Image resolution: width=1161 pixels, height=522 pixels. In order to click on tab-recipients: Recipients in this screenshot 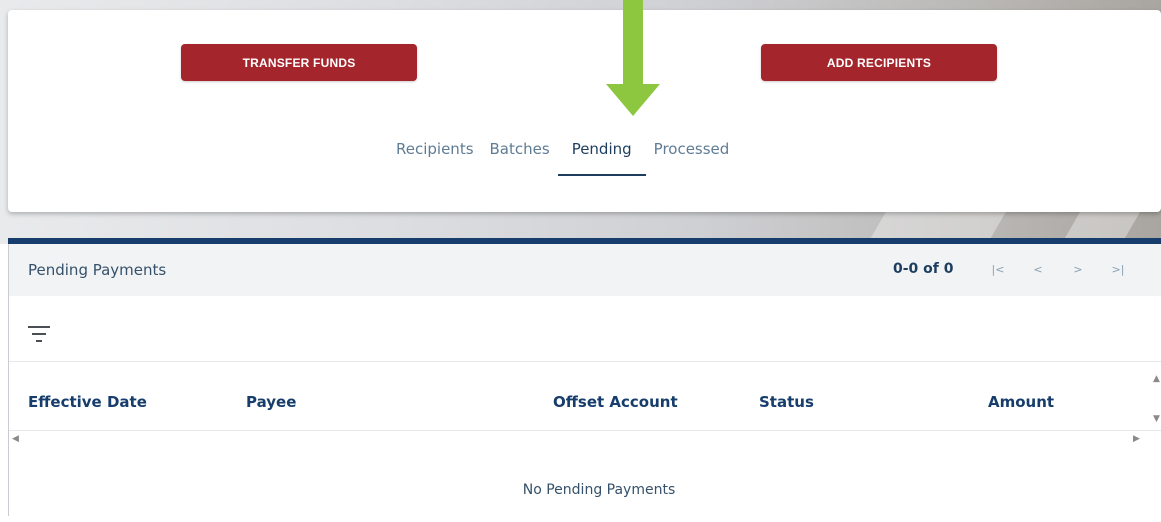, I will do `click(435, 150)`.